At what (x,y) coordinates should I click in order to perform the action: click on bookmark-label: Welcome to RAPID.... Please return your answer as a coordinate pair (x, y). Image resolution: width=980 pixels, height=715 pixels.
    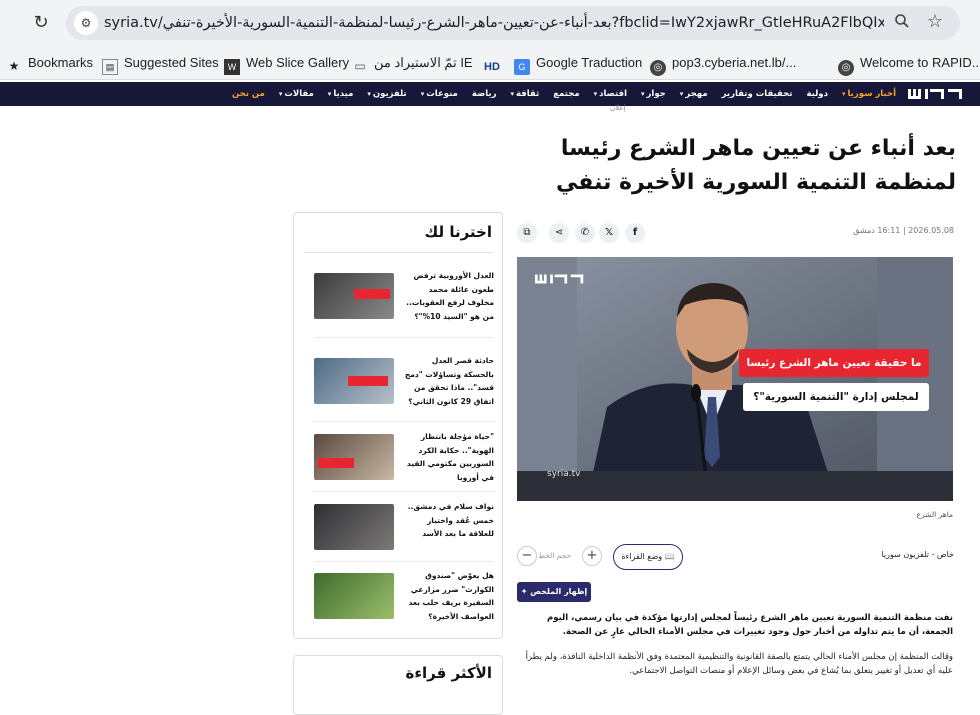
    Looking at the image, I should click on (920, 62).